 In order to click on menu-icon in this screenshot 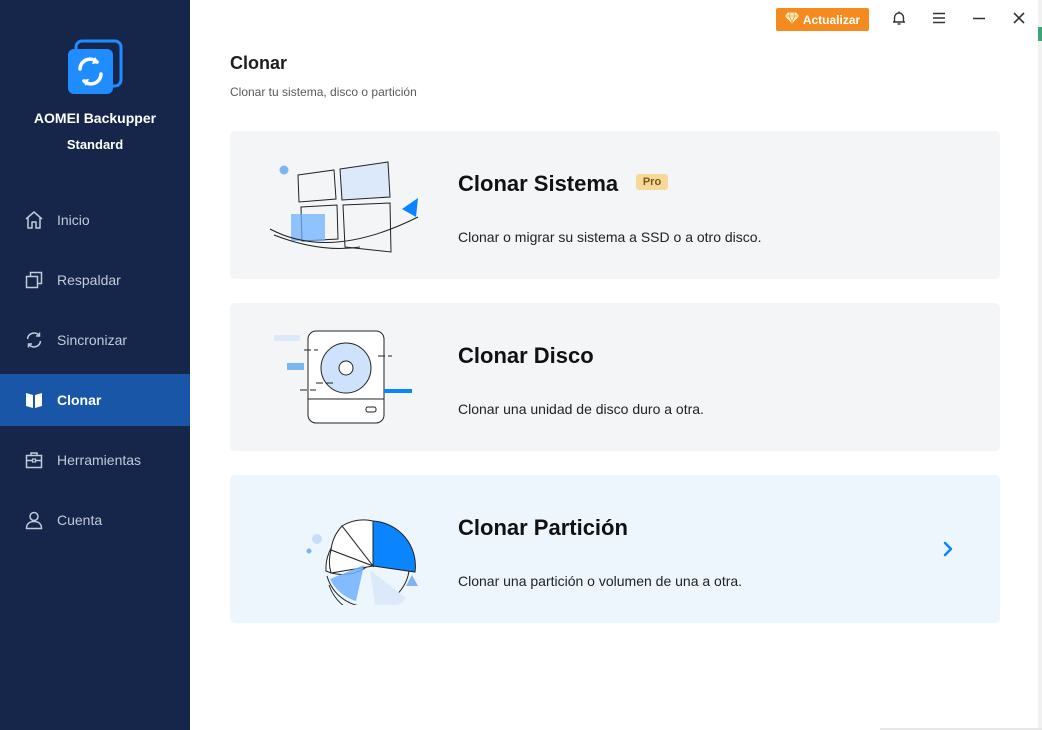, I will do `click(939, 20)`.